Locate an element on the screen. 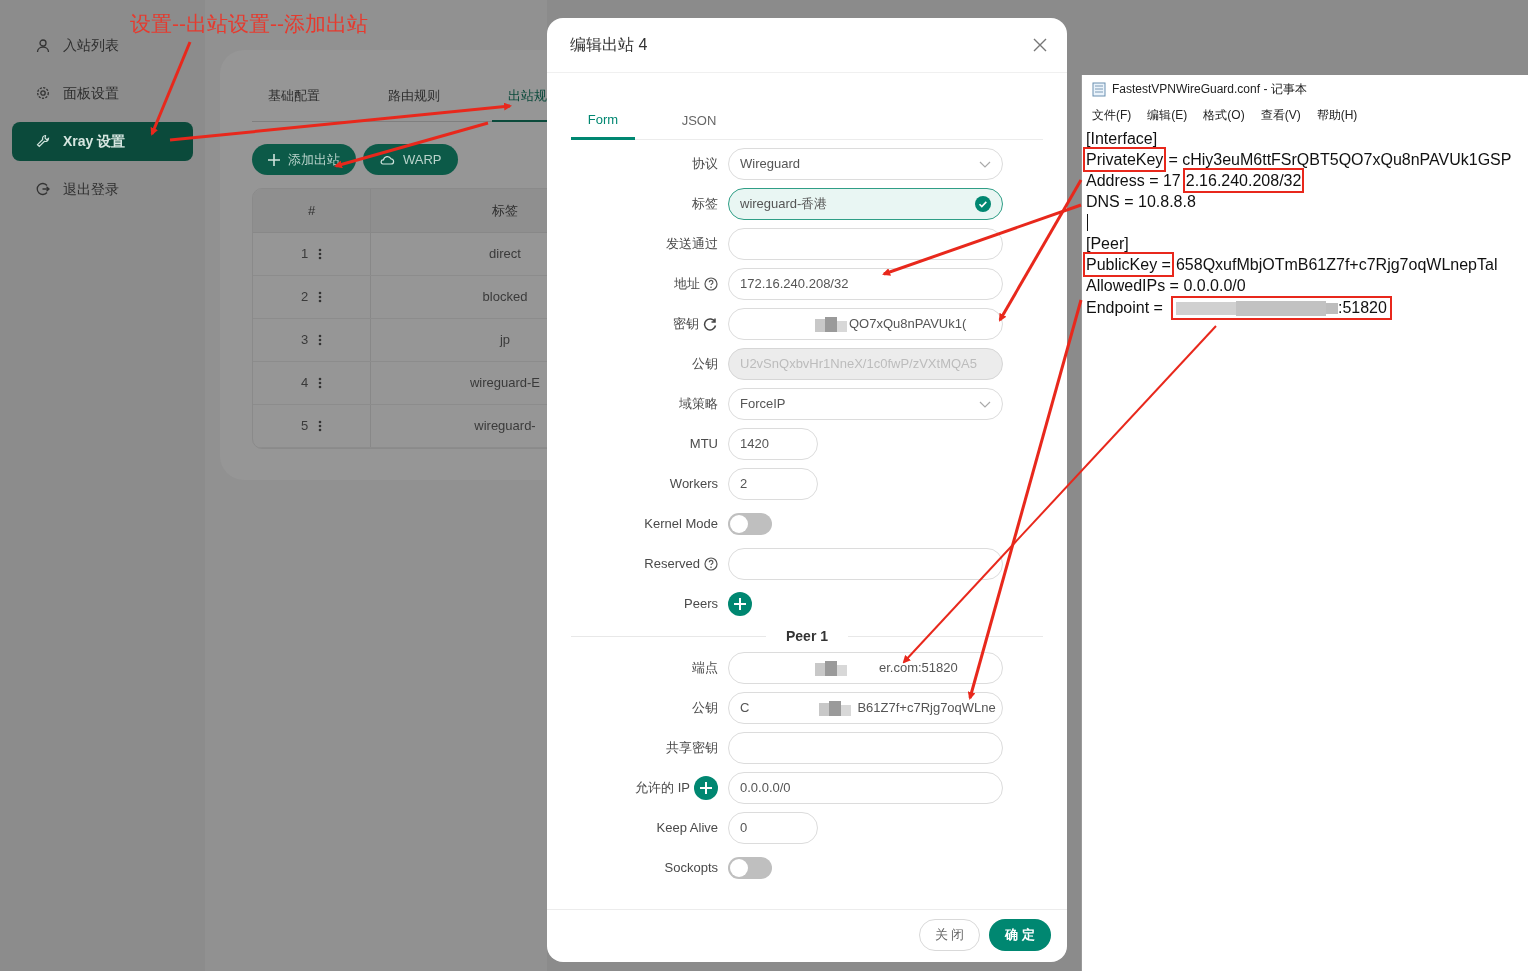 The height and width of the screenshot is (971, 1528). section-title: Peer 1 is located at coordinates (807, 636).